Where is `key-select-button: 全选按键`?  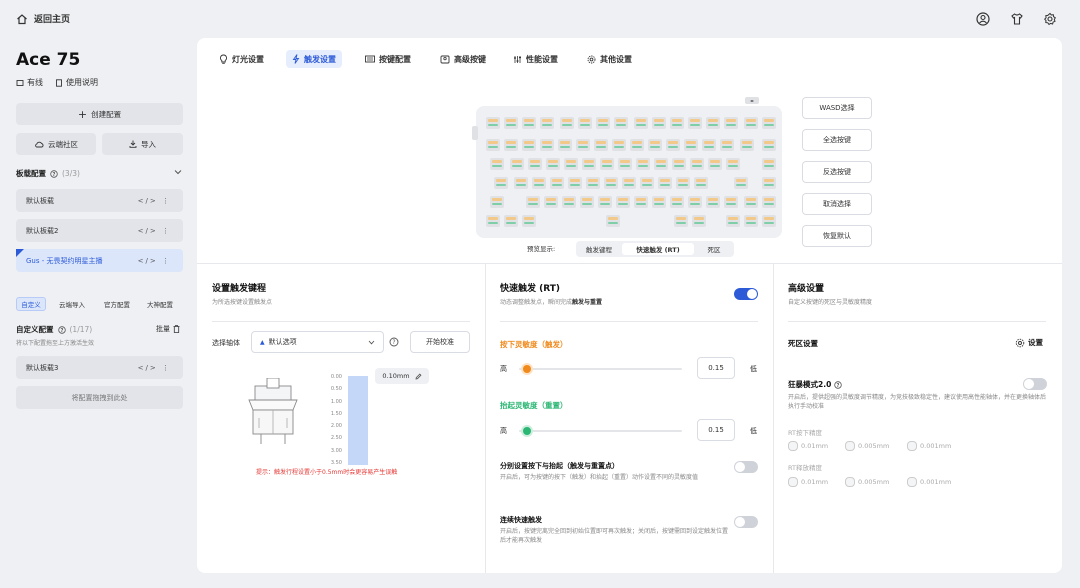
key-select-button: 全选按键 is located at coordinates (837, 140).